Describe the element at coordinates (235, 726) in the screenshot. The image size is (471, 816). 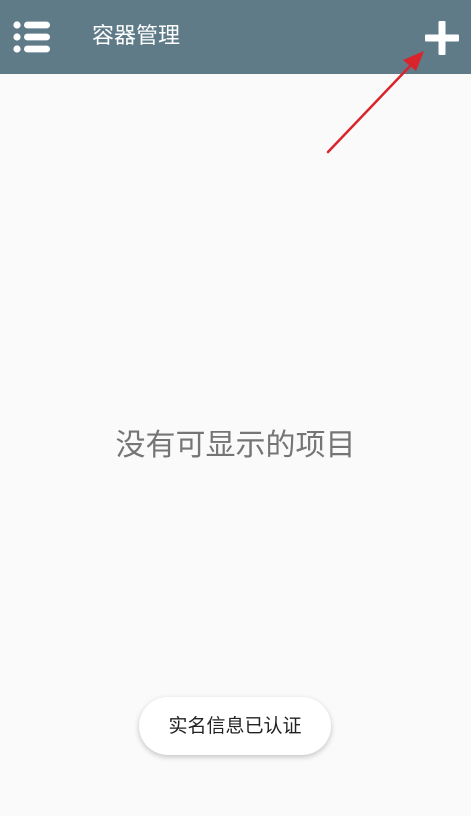
I see `toast-notification: 实名信息已认证` at that location.